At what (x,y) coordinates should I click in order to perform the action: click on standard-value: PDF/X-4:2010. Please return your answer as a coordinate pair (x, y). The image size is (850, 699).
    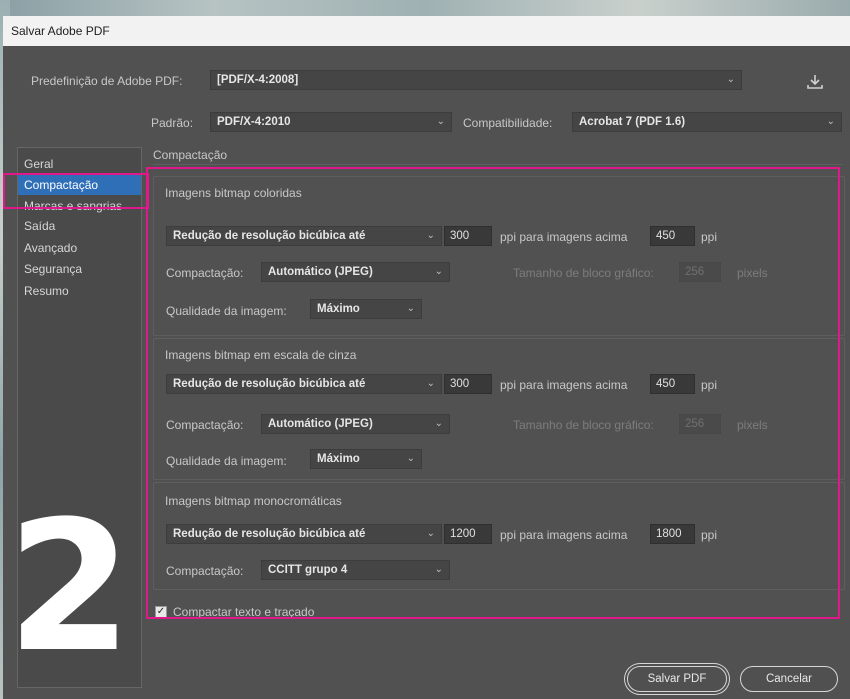
    Looking at the image, I should click on (254, 122).